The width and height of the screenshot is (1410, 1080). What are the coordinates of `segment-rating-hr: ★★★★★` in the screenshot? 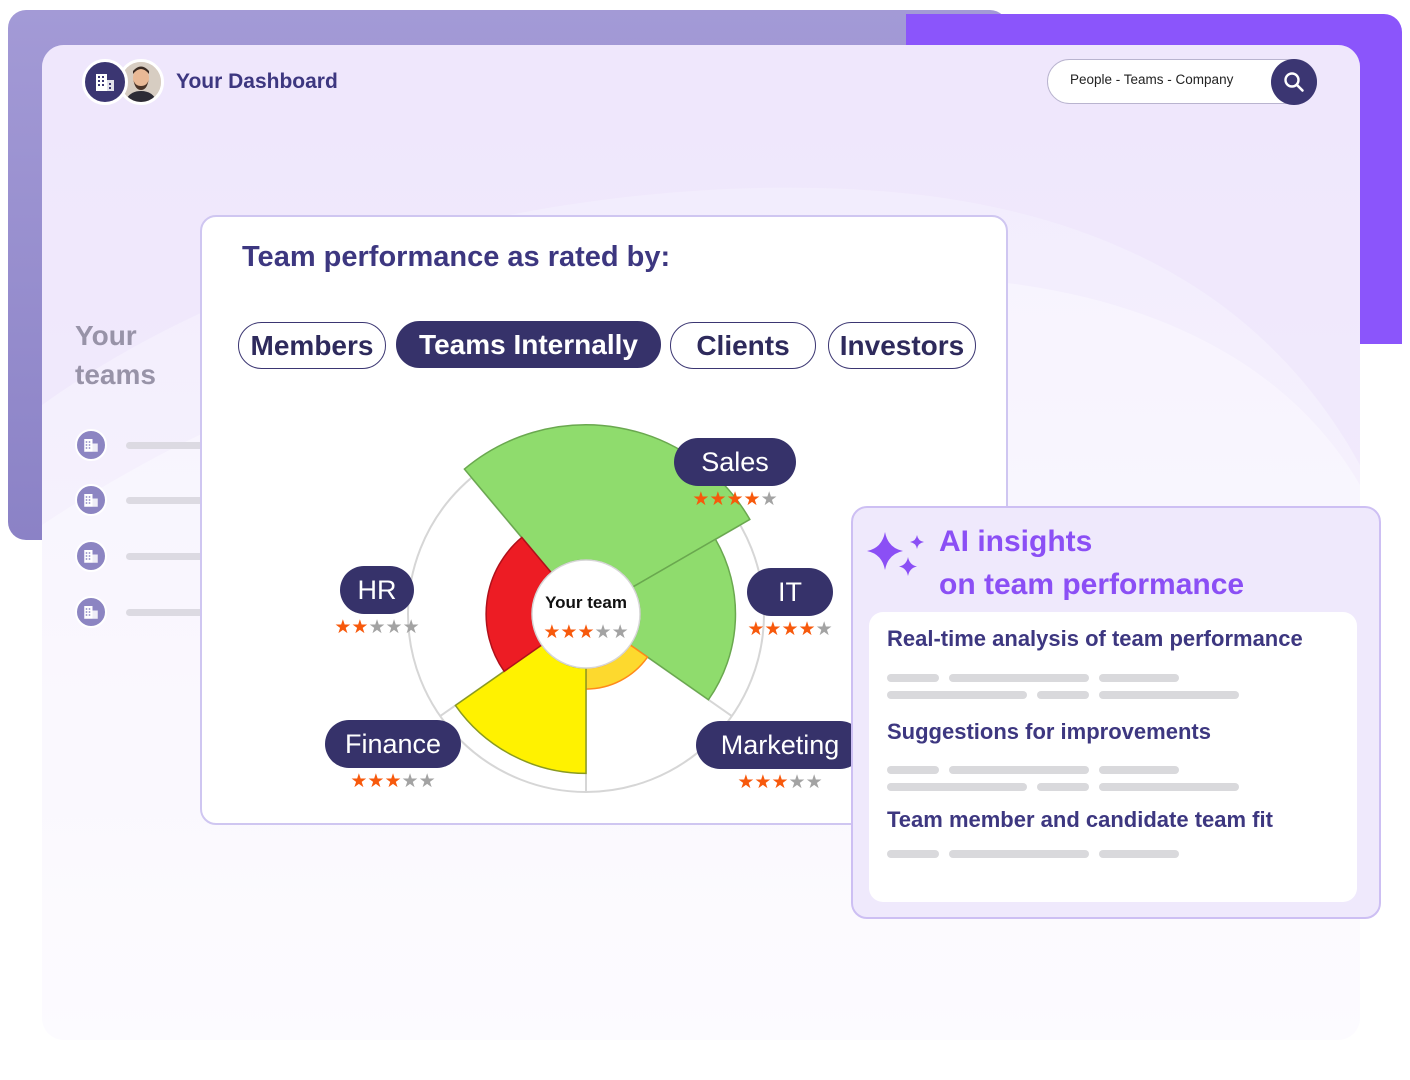 It's located at (376, 627).